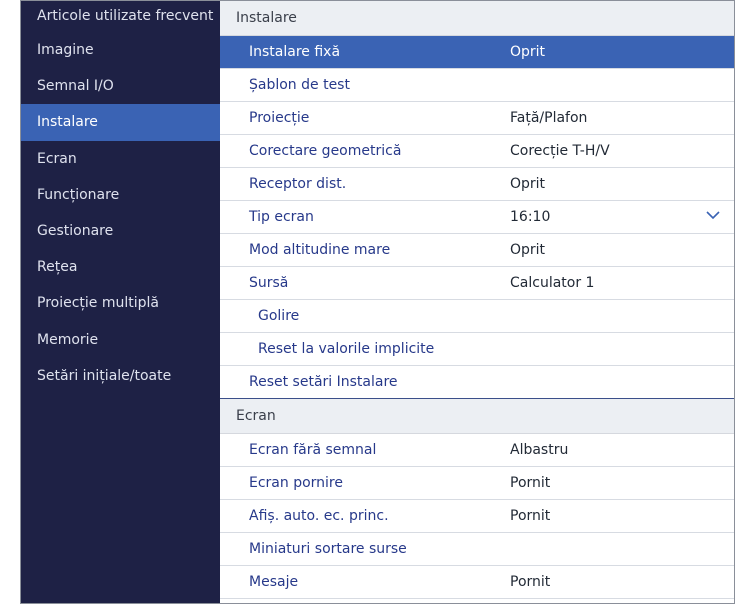 The width and height of the screenshot is (735, 604). What do you see at coordinates (313, 450) in the screenshot?
I see `setting-label: Ecran fără semnal` at bounding box center [313, 450].